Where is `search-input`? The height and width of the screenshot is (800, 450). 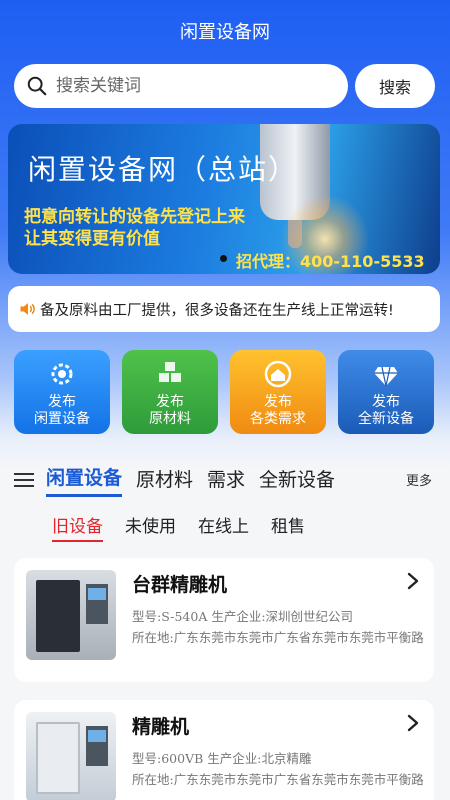
search-input is located at coordinates (186, 86).